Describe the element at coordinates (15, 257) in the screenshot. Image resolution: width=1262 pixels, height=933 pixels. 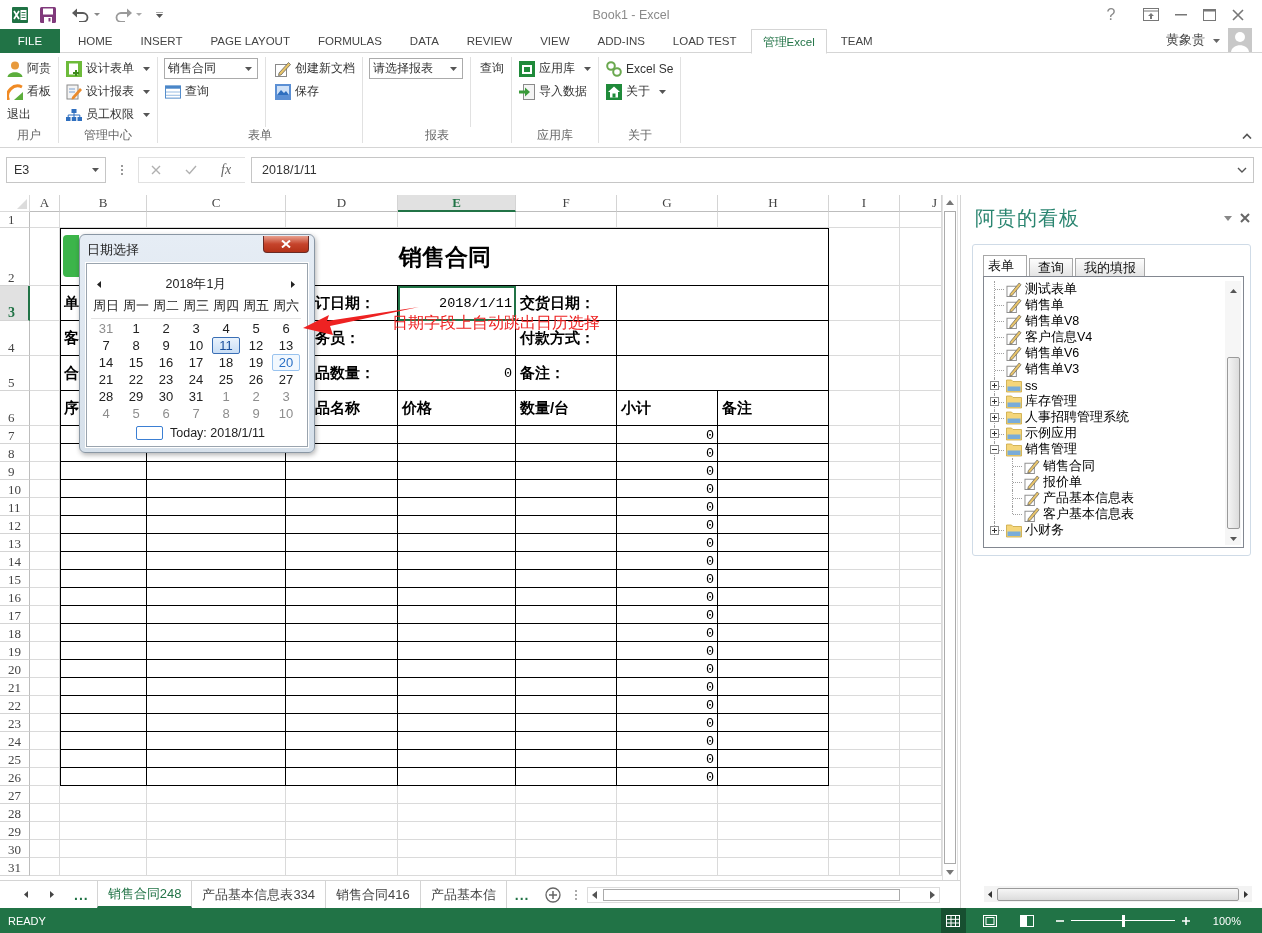
I see `row-header: 2` at that location.